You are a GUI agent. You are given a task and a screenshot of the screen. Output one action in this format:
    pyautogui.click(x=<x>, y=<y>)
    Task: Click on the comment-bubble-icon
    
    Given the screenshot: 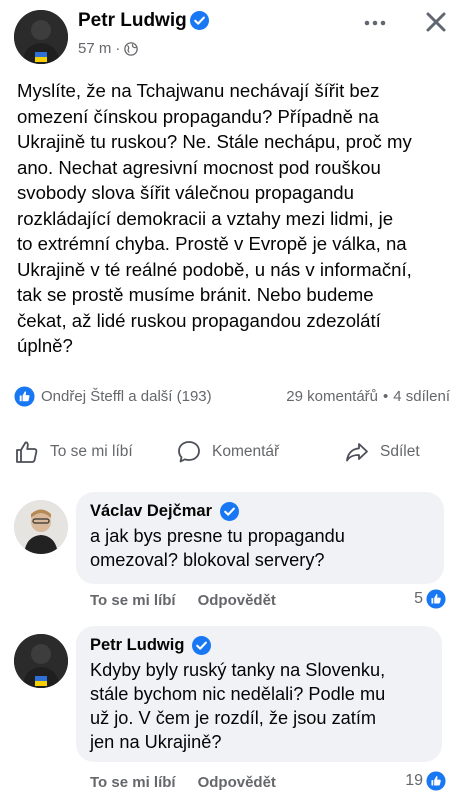 What is the action you would take?
    pyautogui.click(x=189, y=452)
    